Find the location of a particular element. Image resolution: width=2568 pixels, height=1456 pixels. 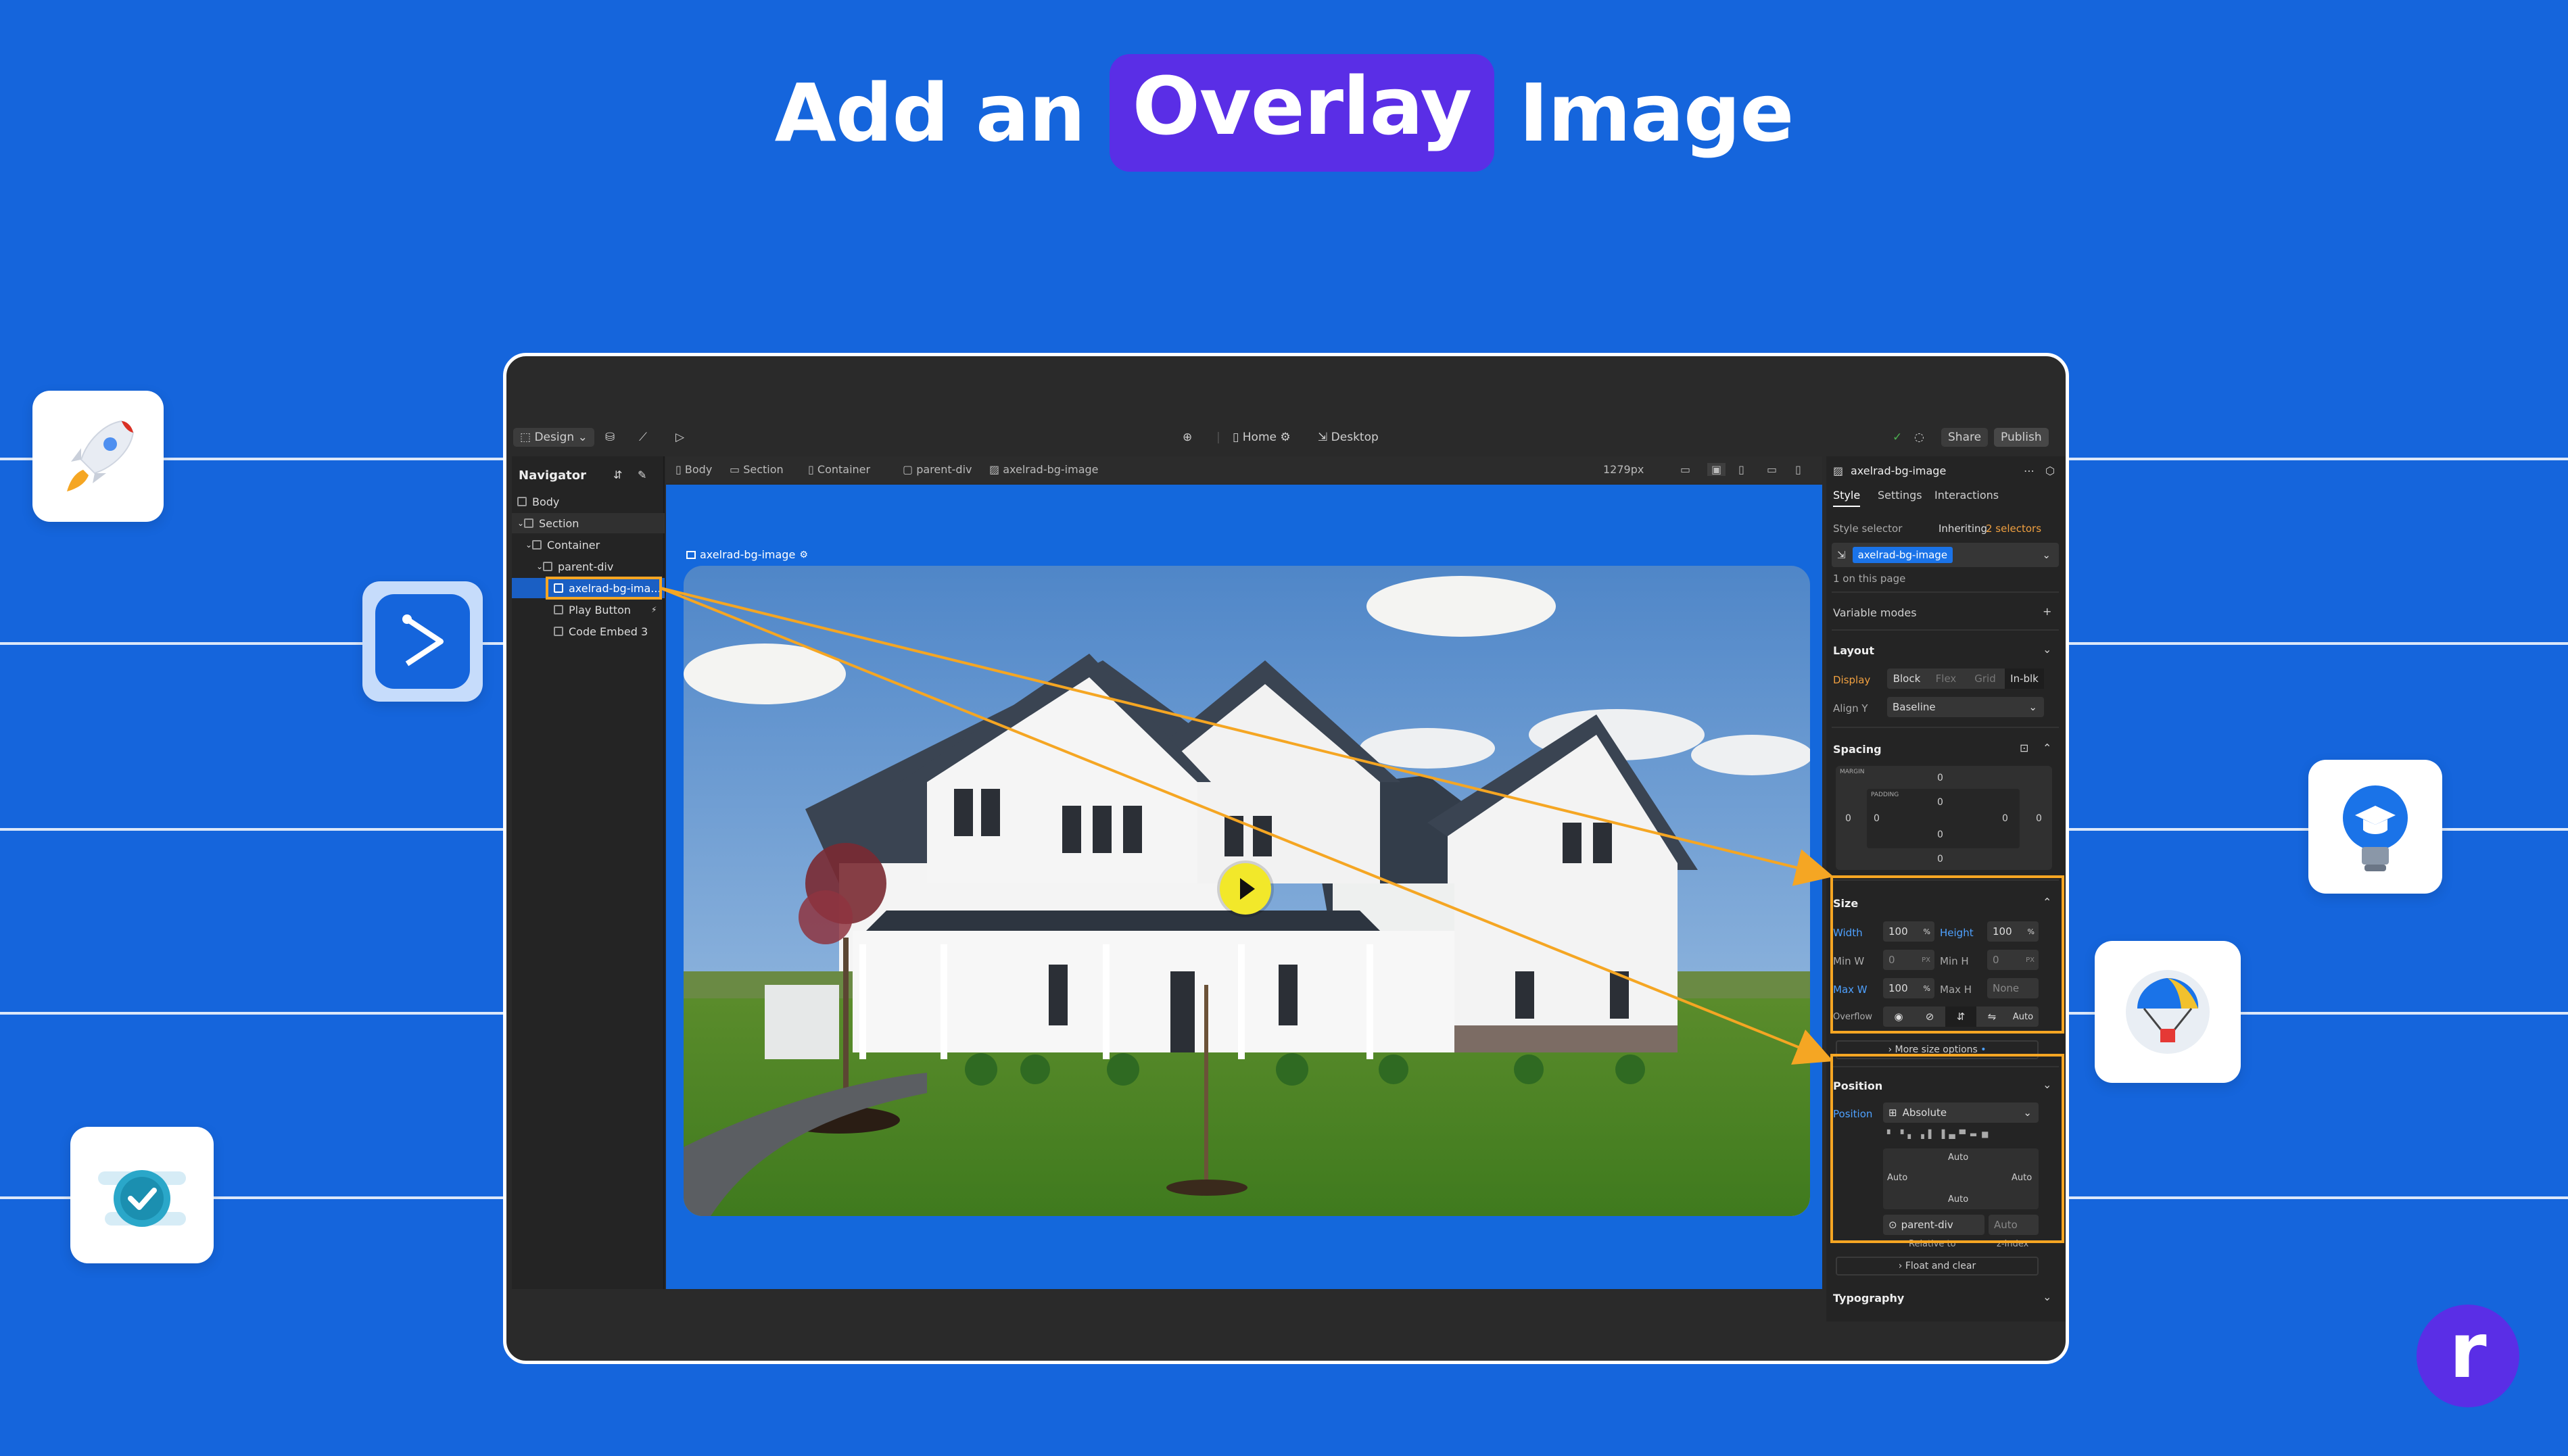

lightbulb-graduation-icon is located at coordinates (2375, 827).